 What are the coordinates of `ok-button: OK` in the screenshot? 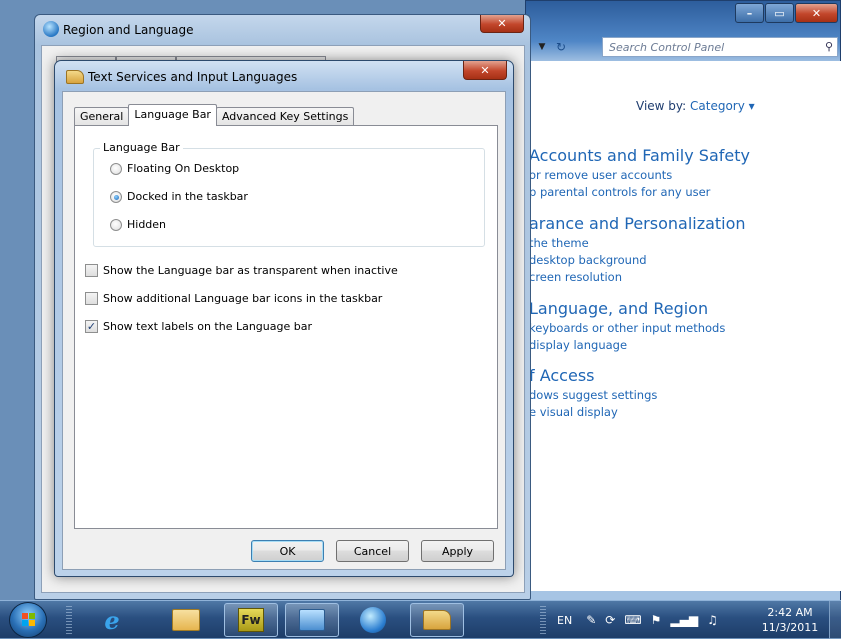 It's located at (287, 551).